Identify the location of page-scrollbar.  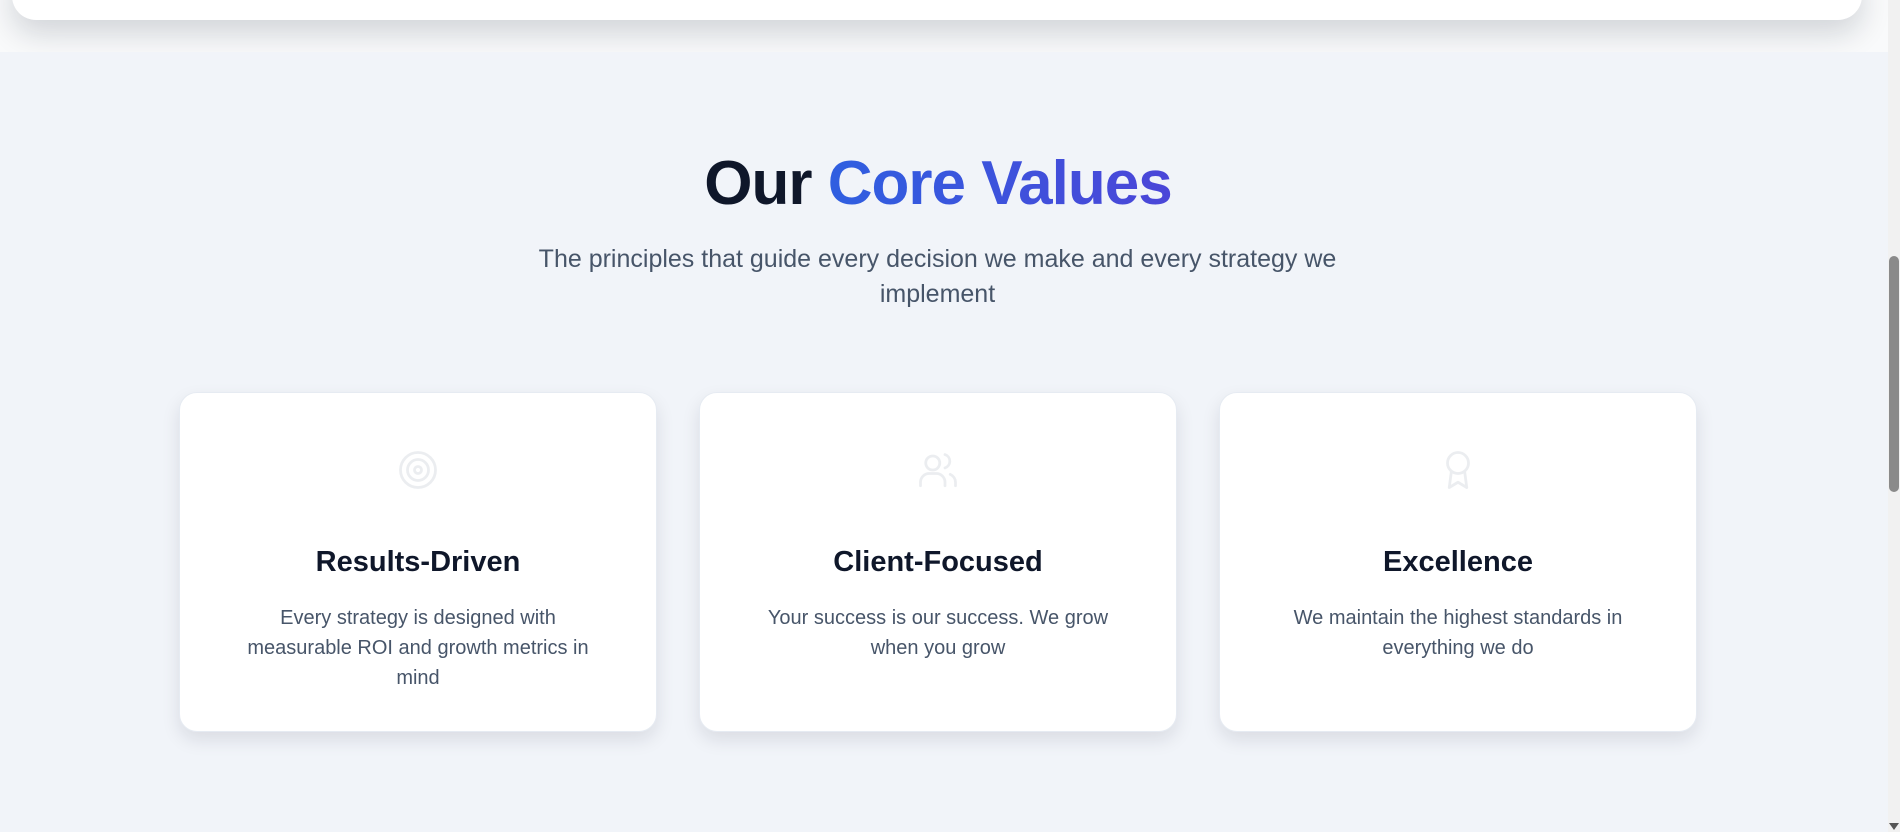
(1894, 416).